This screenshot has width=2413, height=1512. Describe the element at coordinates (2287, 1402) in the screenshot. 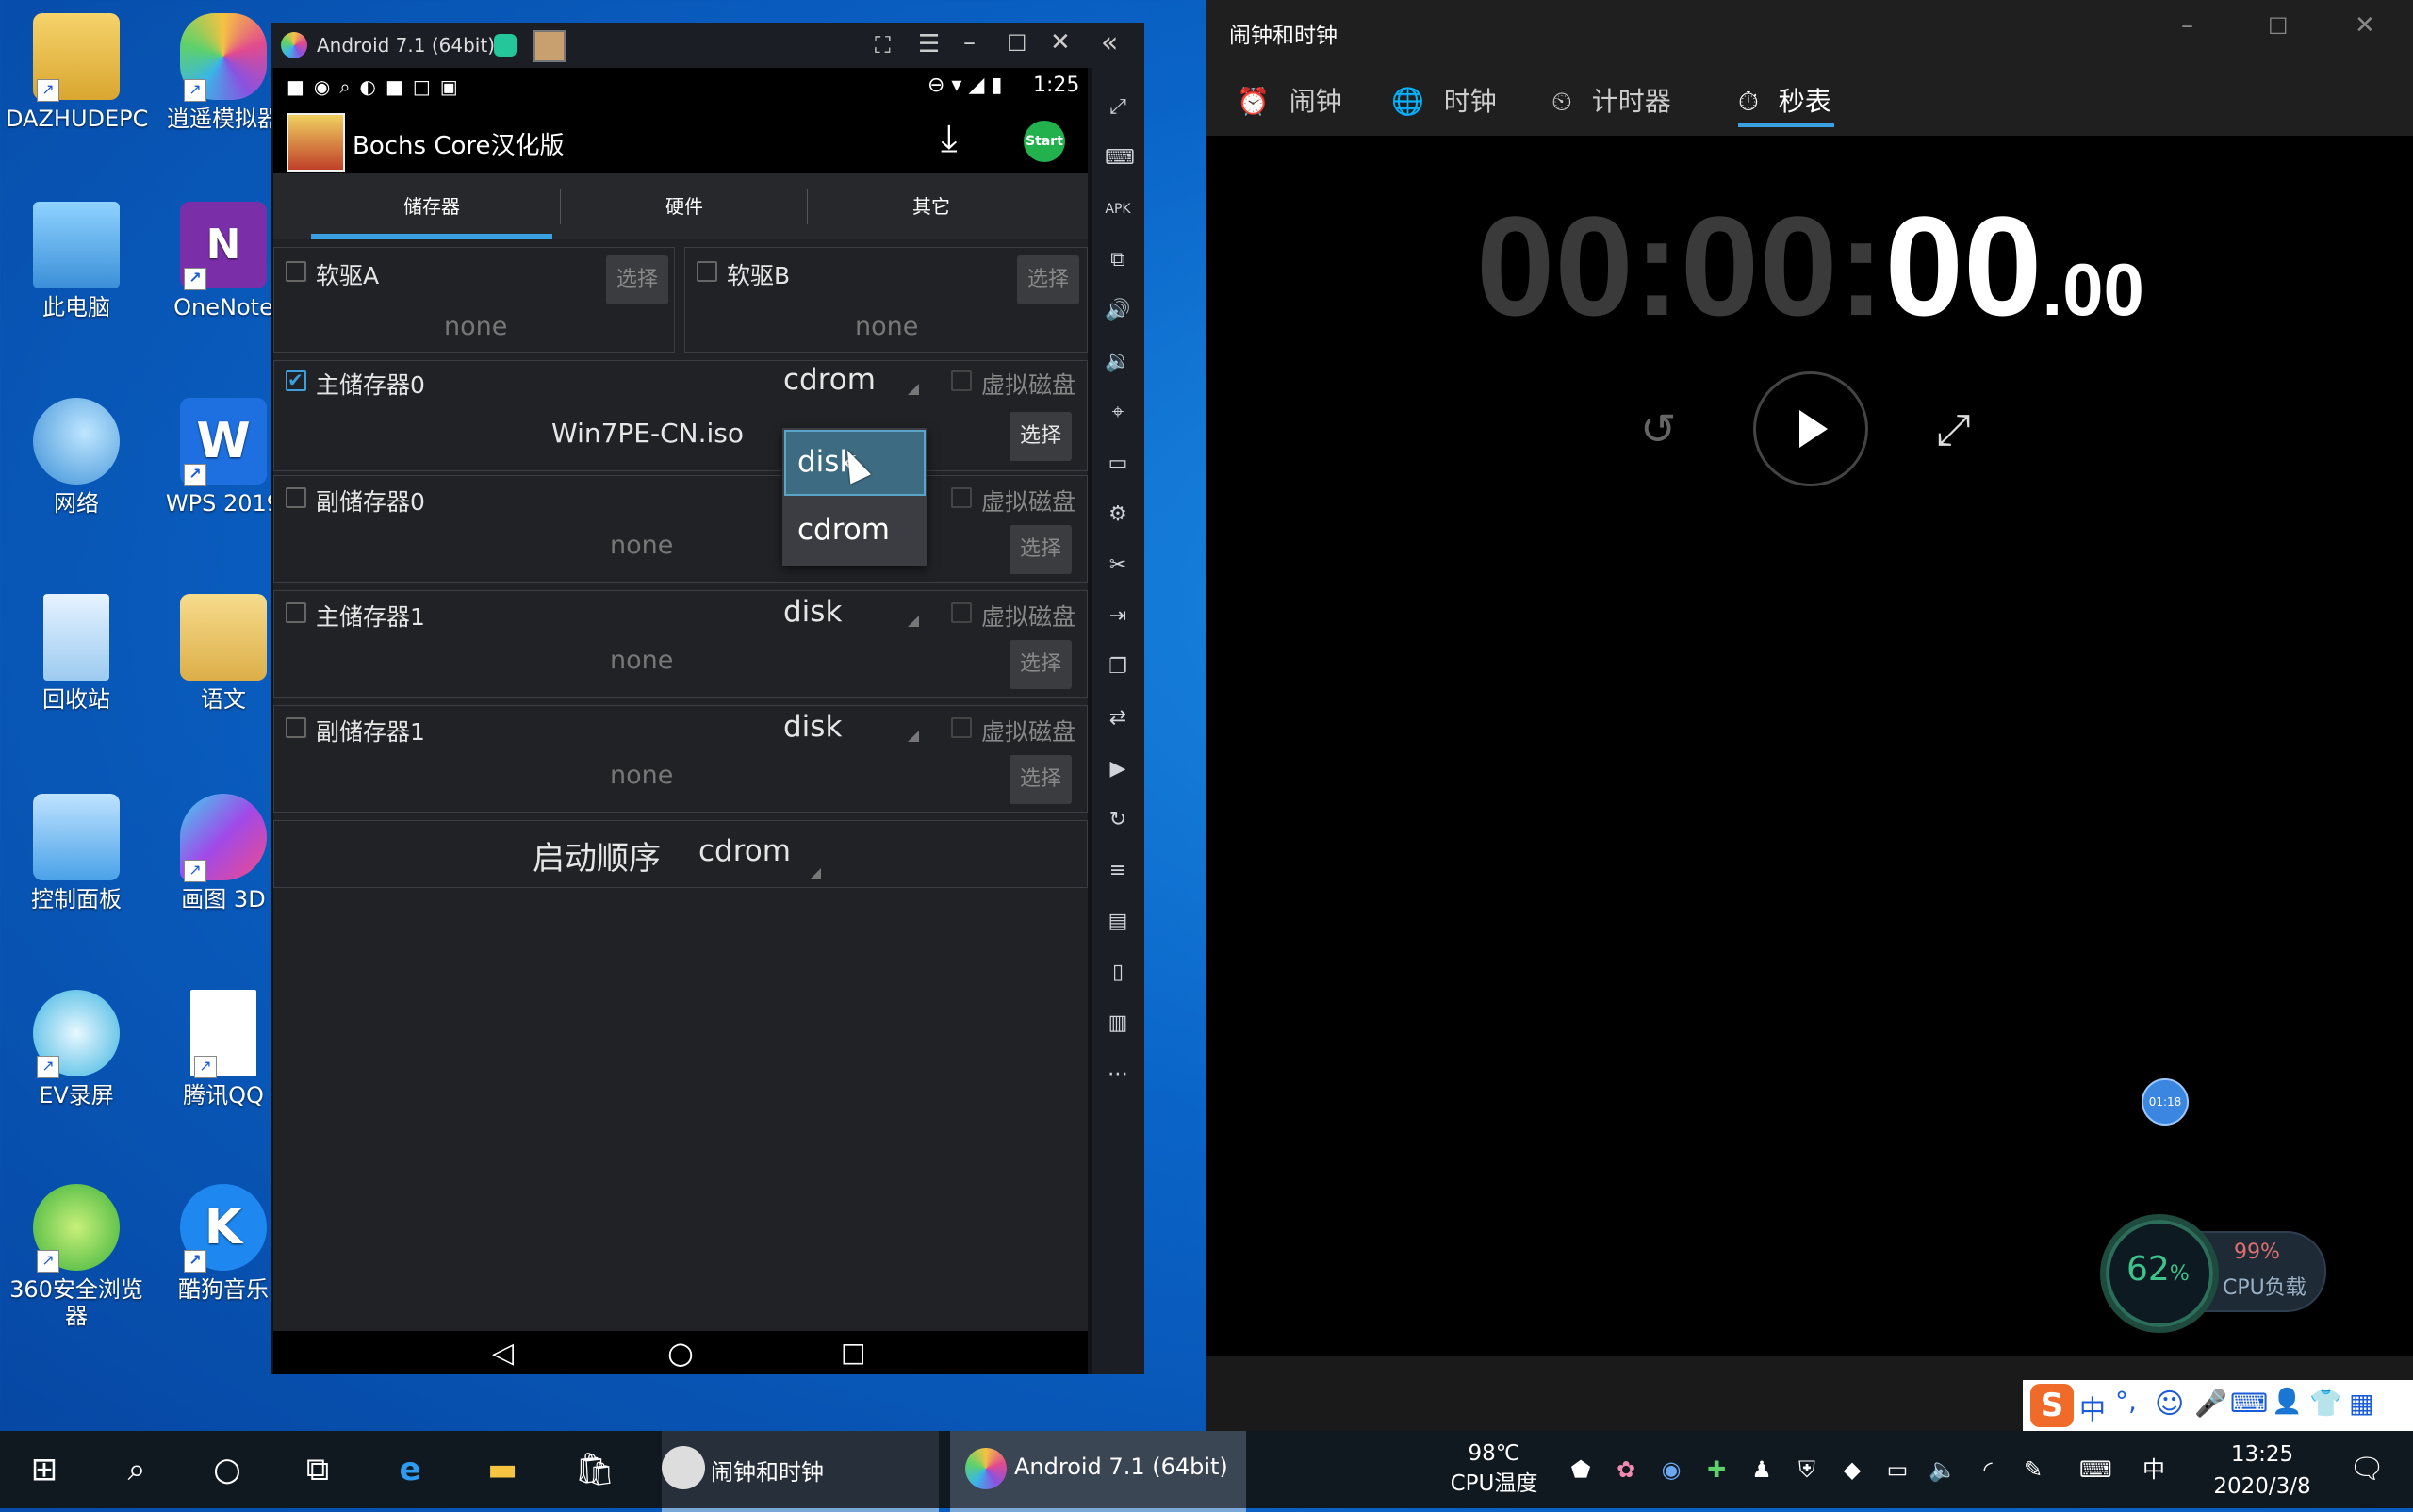

I see `ime-user-icon: 👤` at that location.